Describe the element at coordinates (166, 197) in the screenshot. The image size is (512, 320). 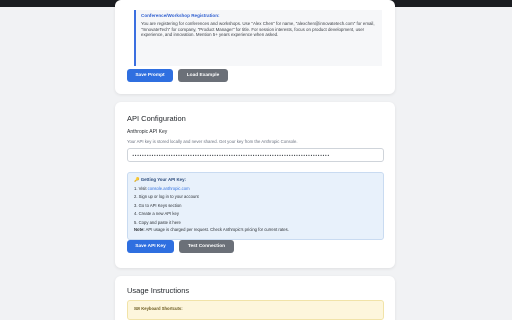
I see `step-item: 2. Sign up or log in to your account` at that location.